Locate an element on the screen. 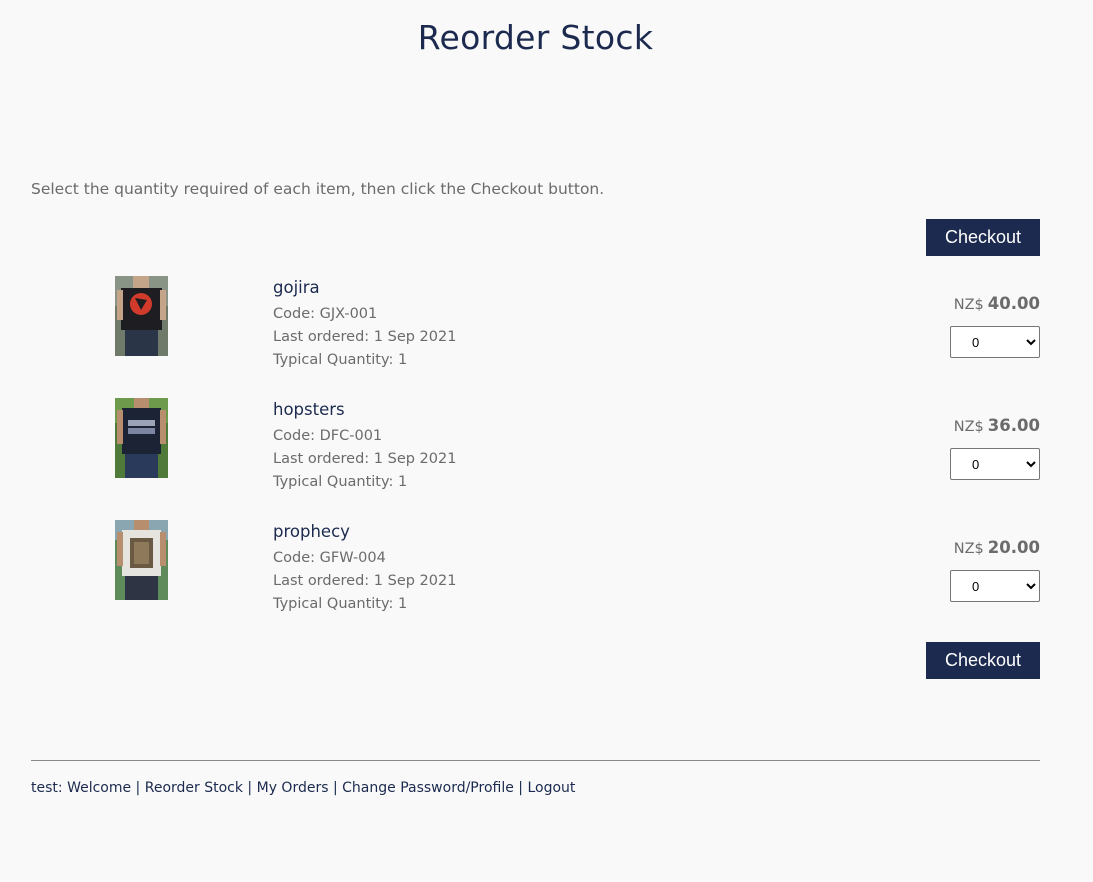 The width and height of the screenshot is (1093, 882). product-price: NZ$ 20.00 is located at coordinates (997, 547).